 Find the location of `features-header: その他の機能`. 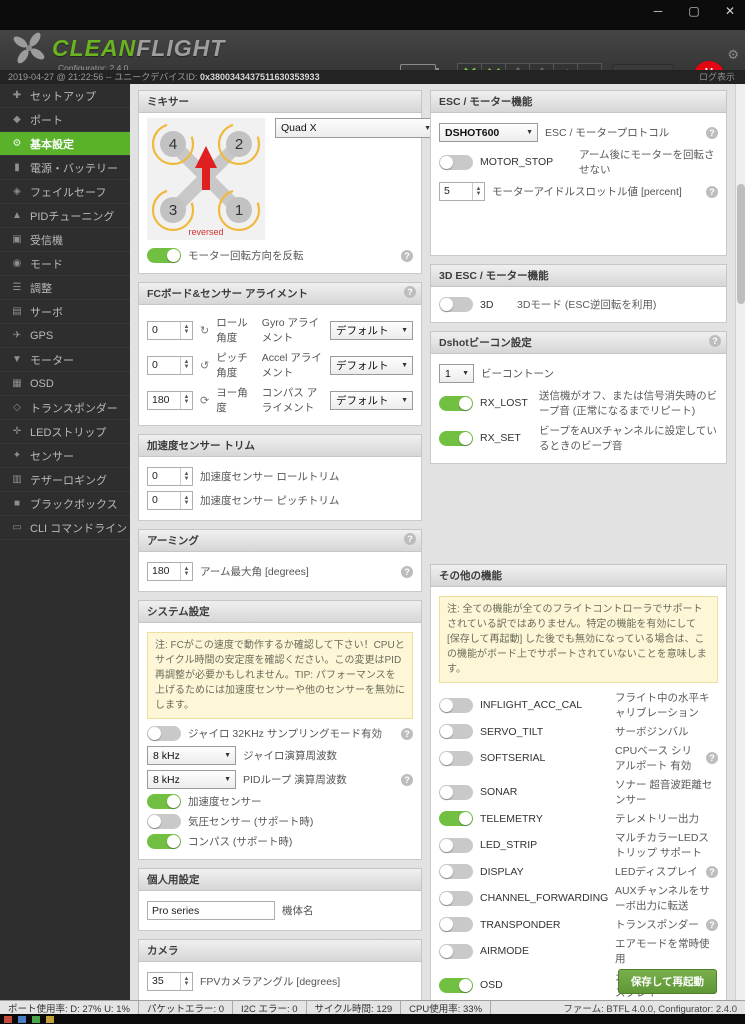

features-header: その他の機能 is located at coordinates (578, 575).